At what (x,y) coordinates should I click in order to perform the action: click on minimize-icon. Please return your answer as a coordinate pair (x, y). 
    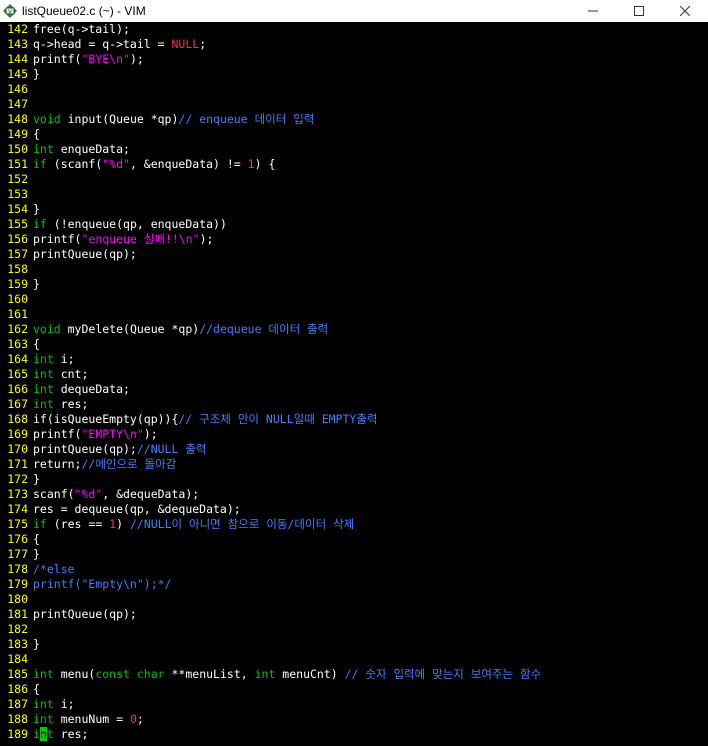
    Looking at the image, I should click on (593, 11).